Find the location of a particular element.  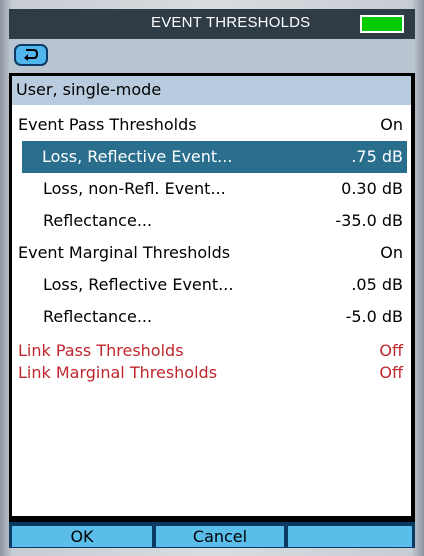

softkey-3-button is located at coordinates (350, 536).